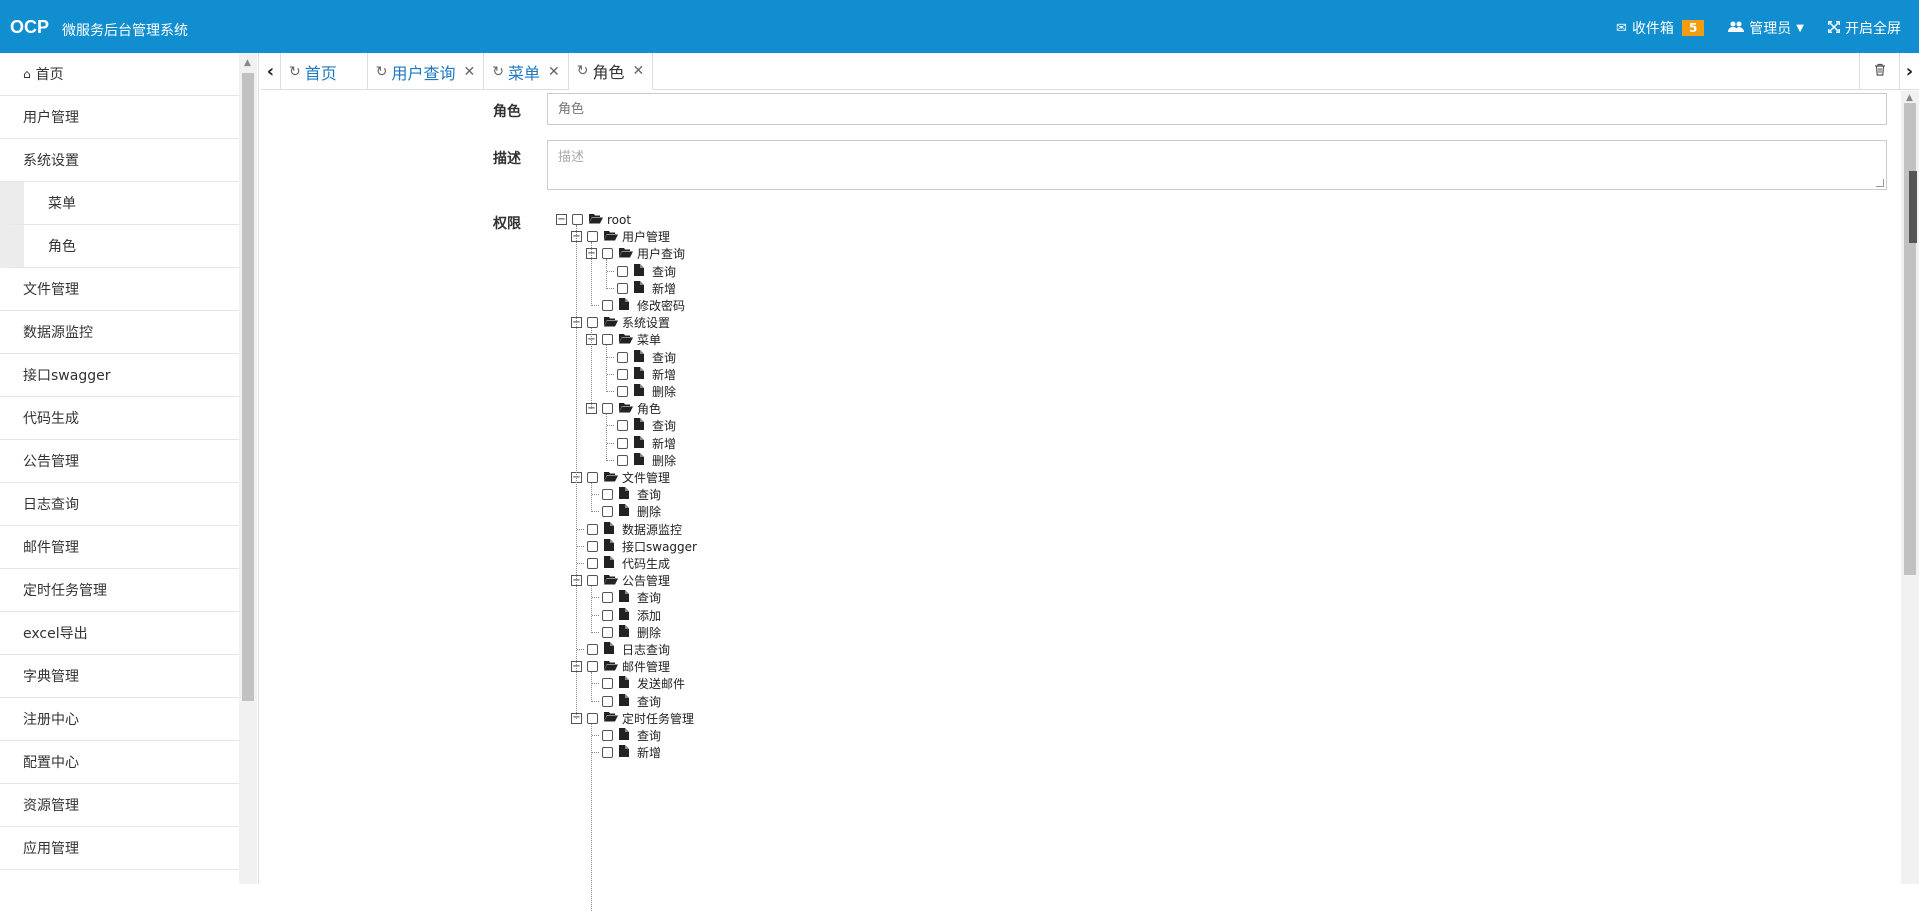  Describe the element at coordinates (119, 246) in the screenshot. I see `sidebar-item: 角色` at that location.